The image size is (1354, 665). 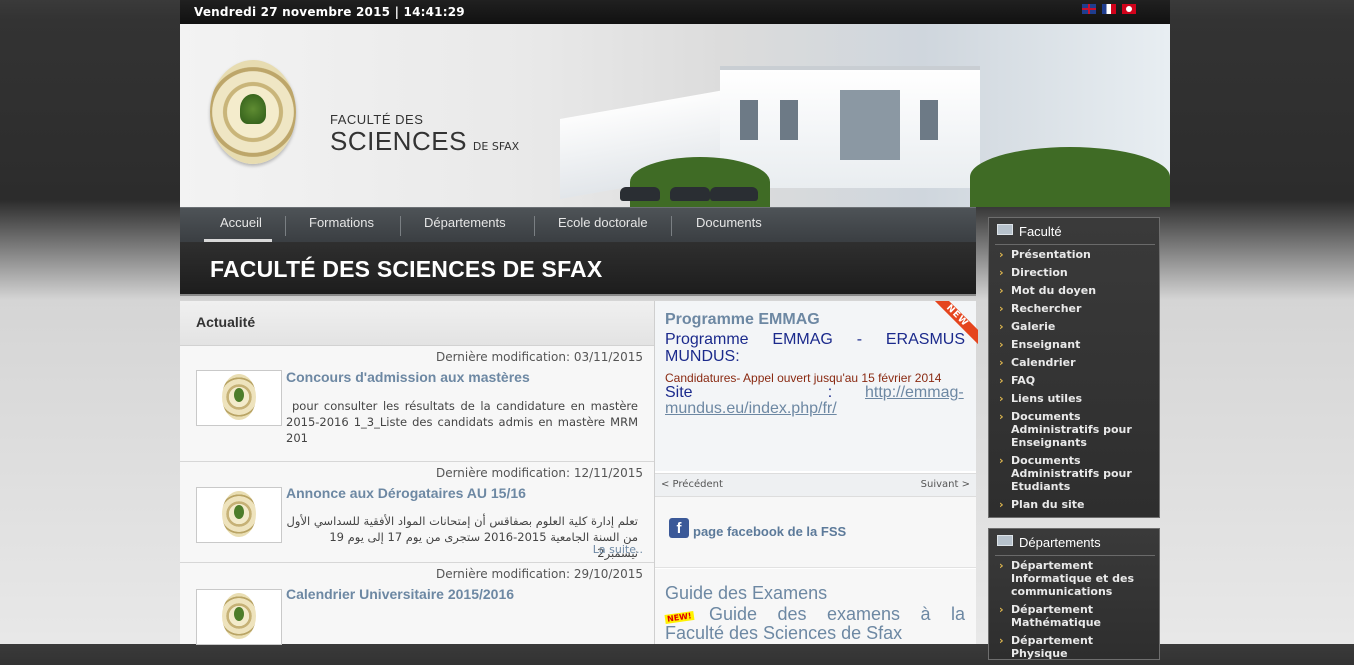 I want to click on previous-button: < Précédent, so click(x=692, y=484).